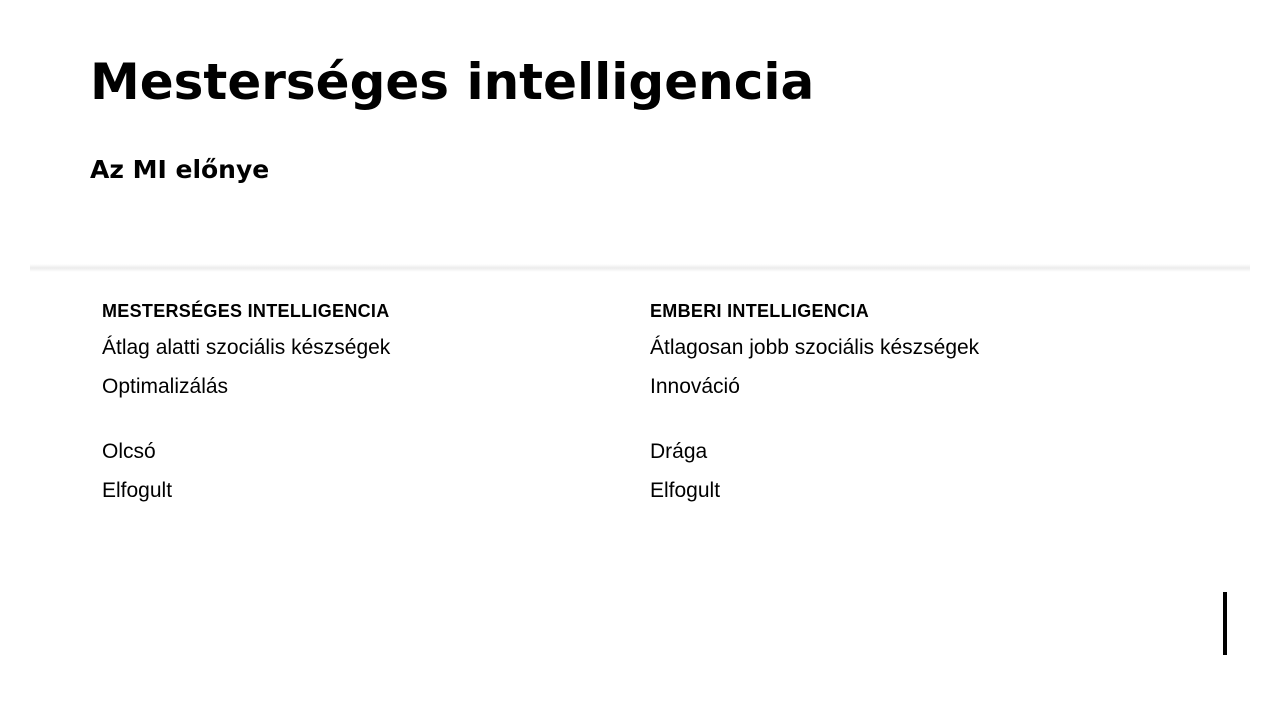 Image resolution: width=1280 pixels, height=720 pixels. I want to click on column-heading: EMBERI INTELLIGENCIA, so click(760, 311).